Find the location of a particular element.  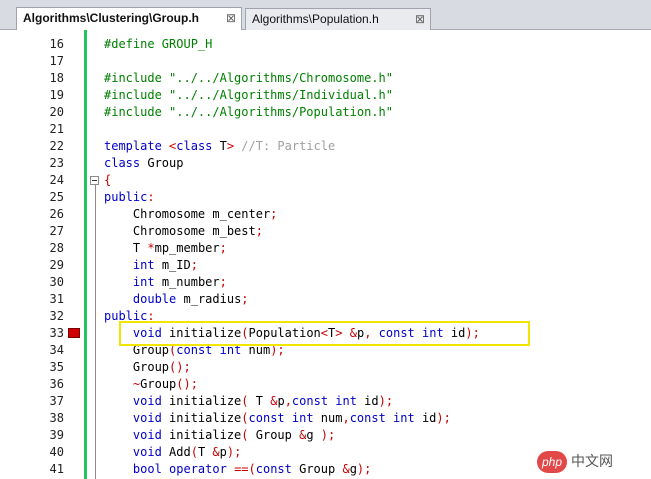

code-text: void initialize( Group &g ); is located at coordinates (219, 435).